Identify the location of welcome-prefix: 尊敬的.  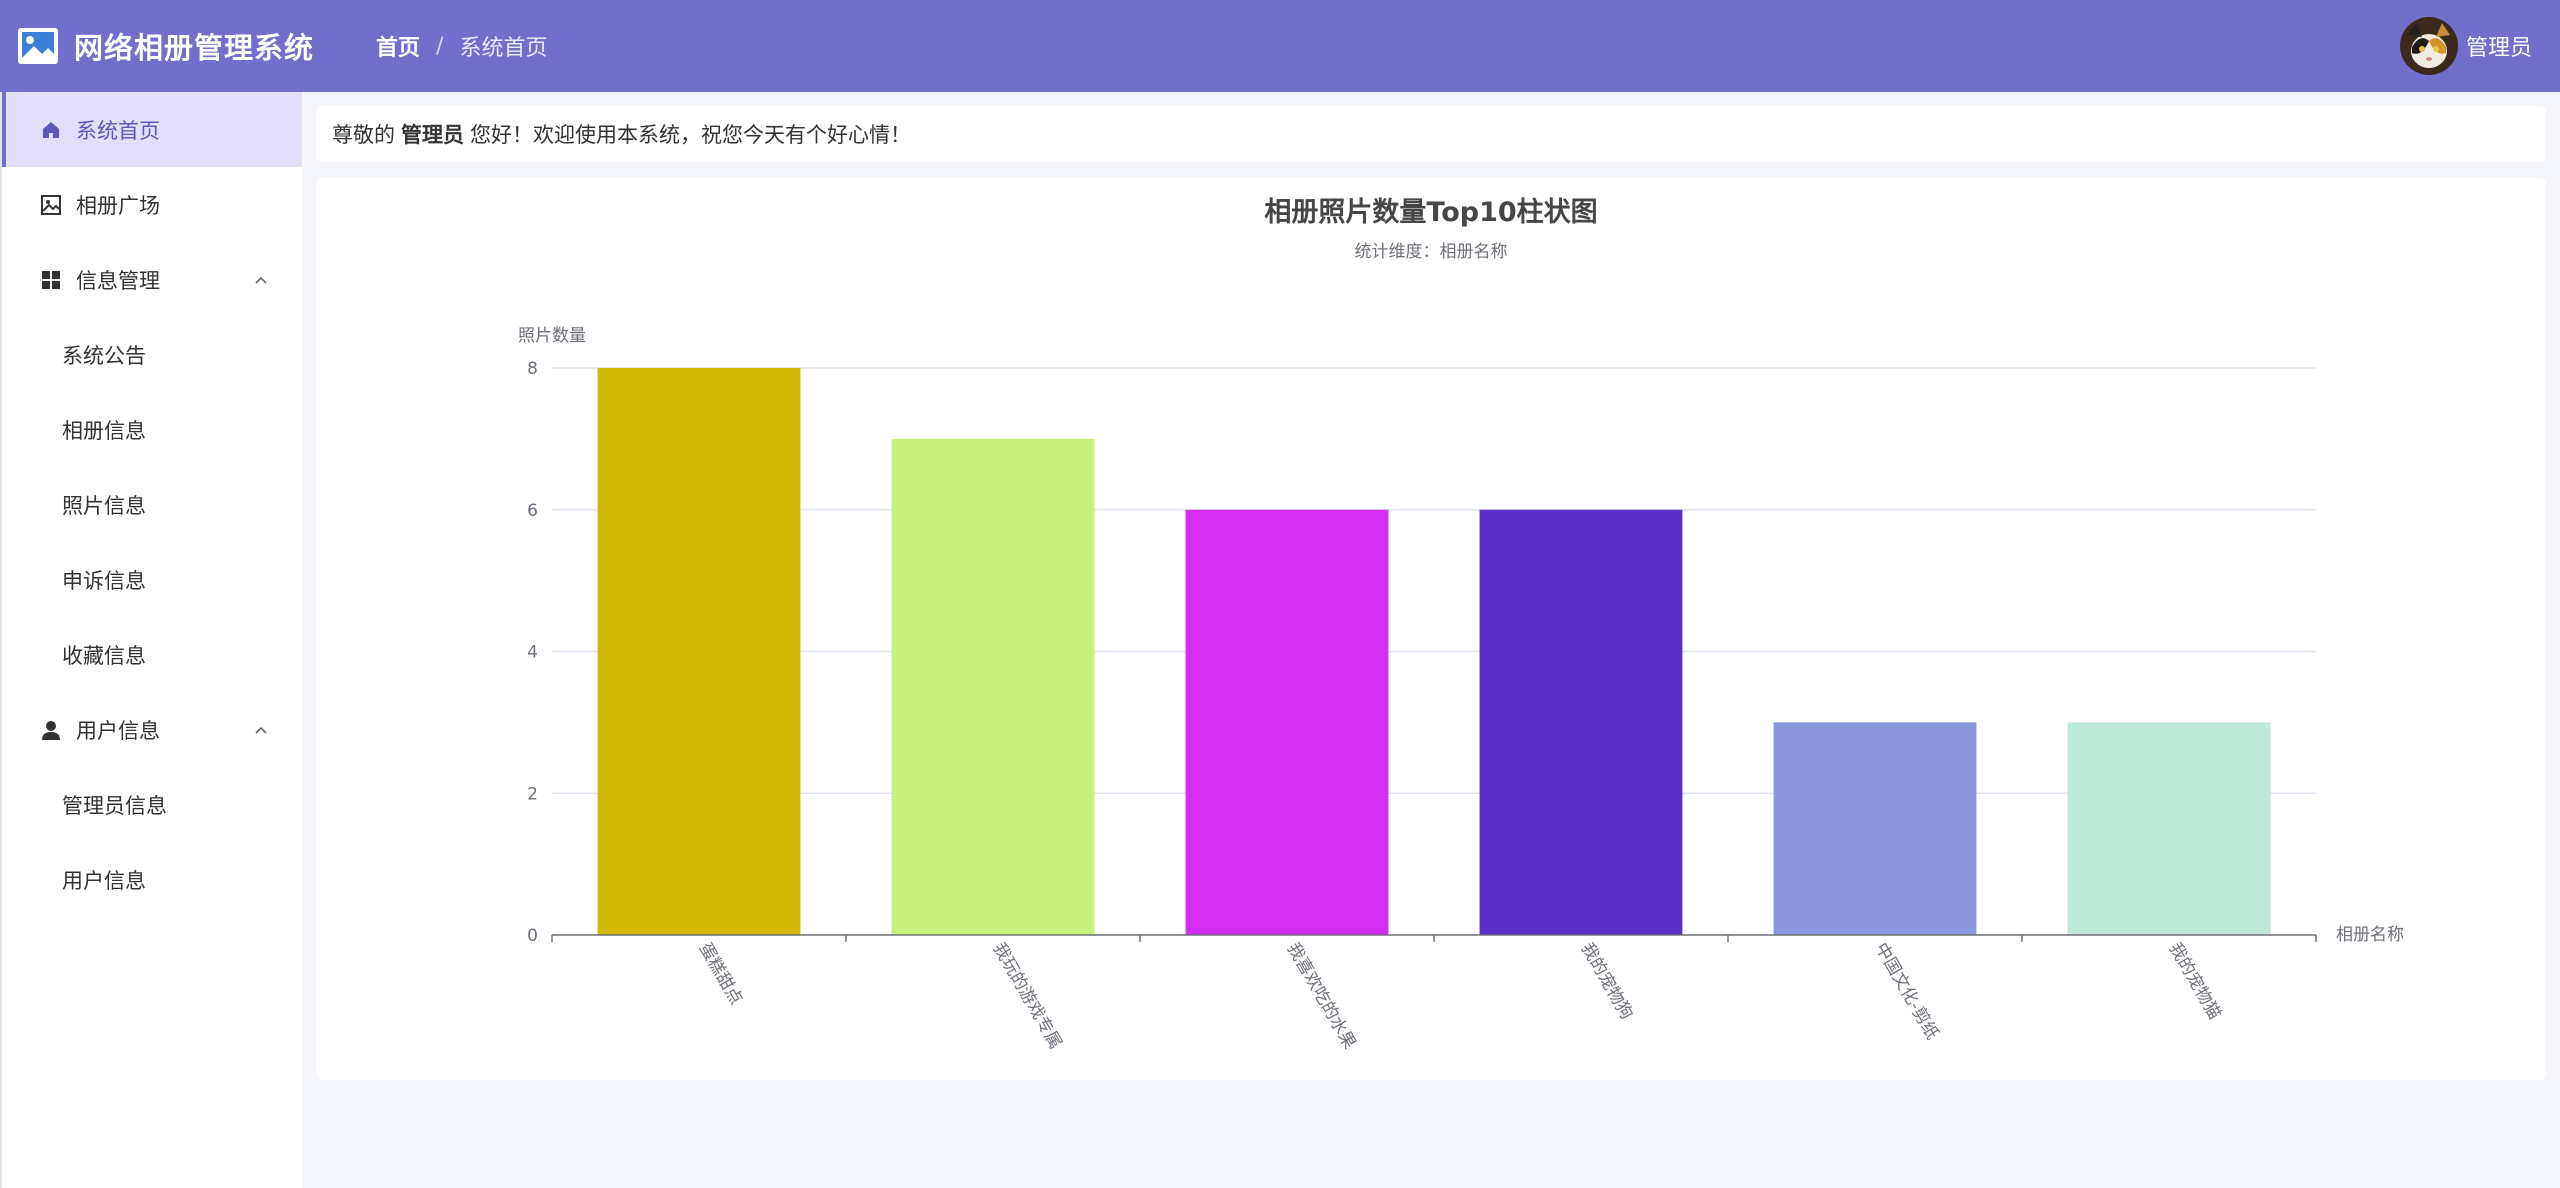
(363, 135).